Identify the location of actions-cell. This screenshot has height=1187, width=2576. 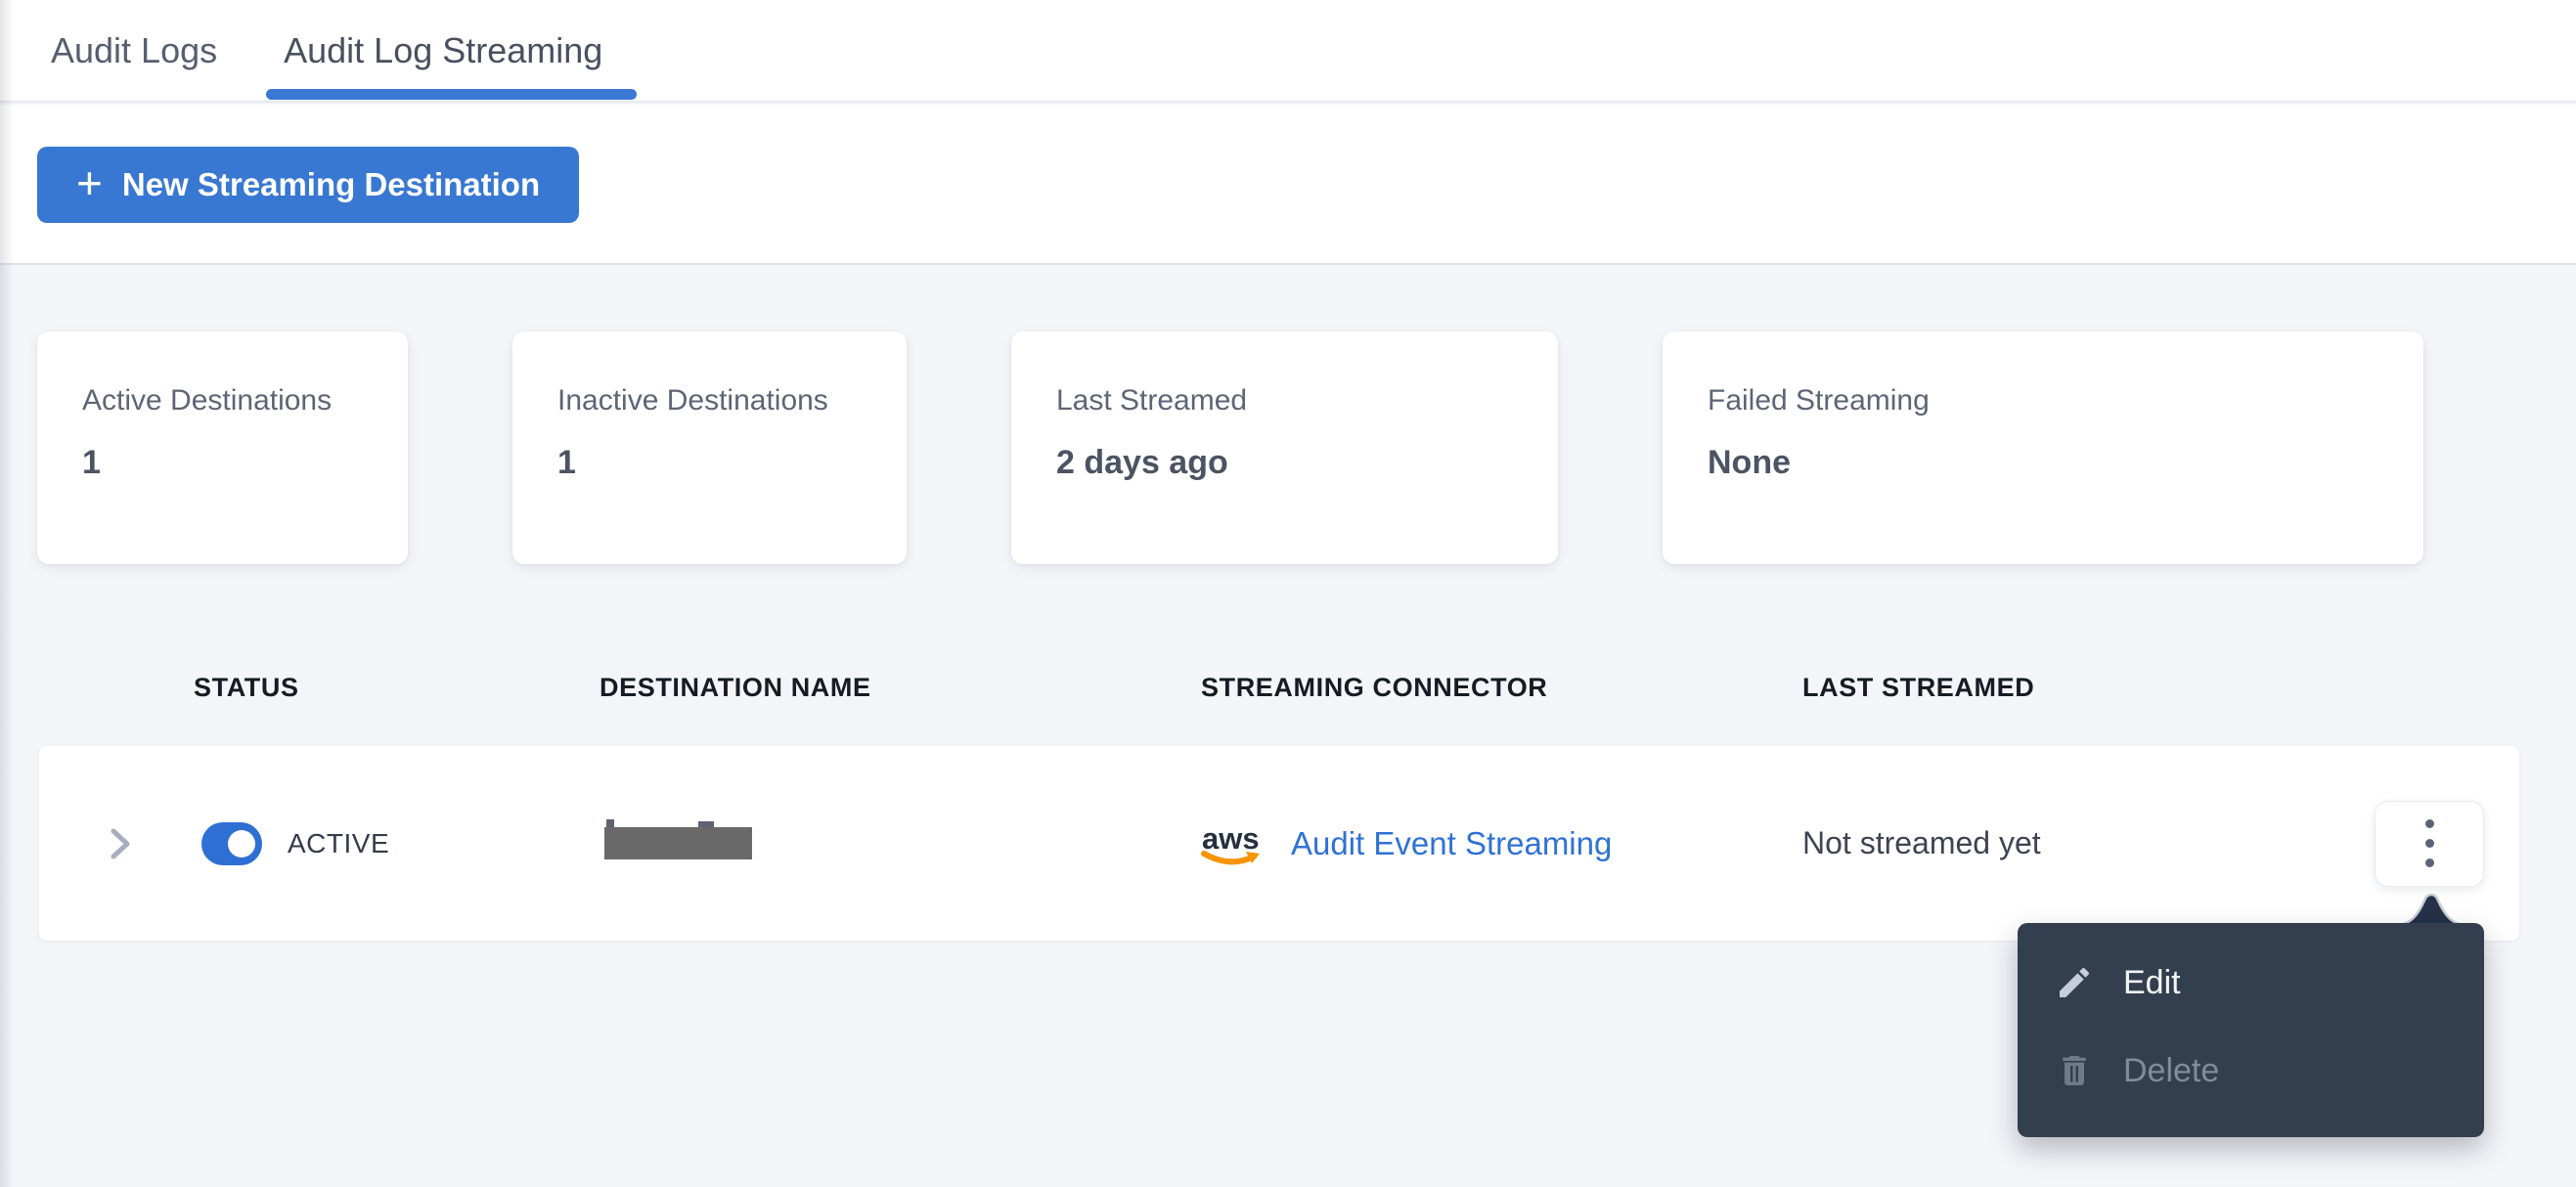
(2447, 843).